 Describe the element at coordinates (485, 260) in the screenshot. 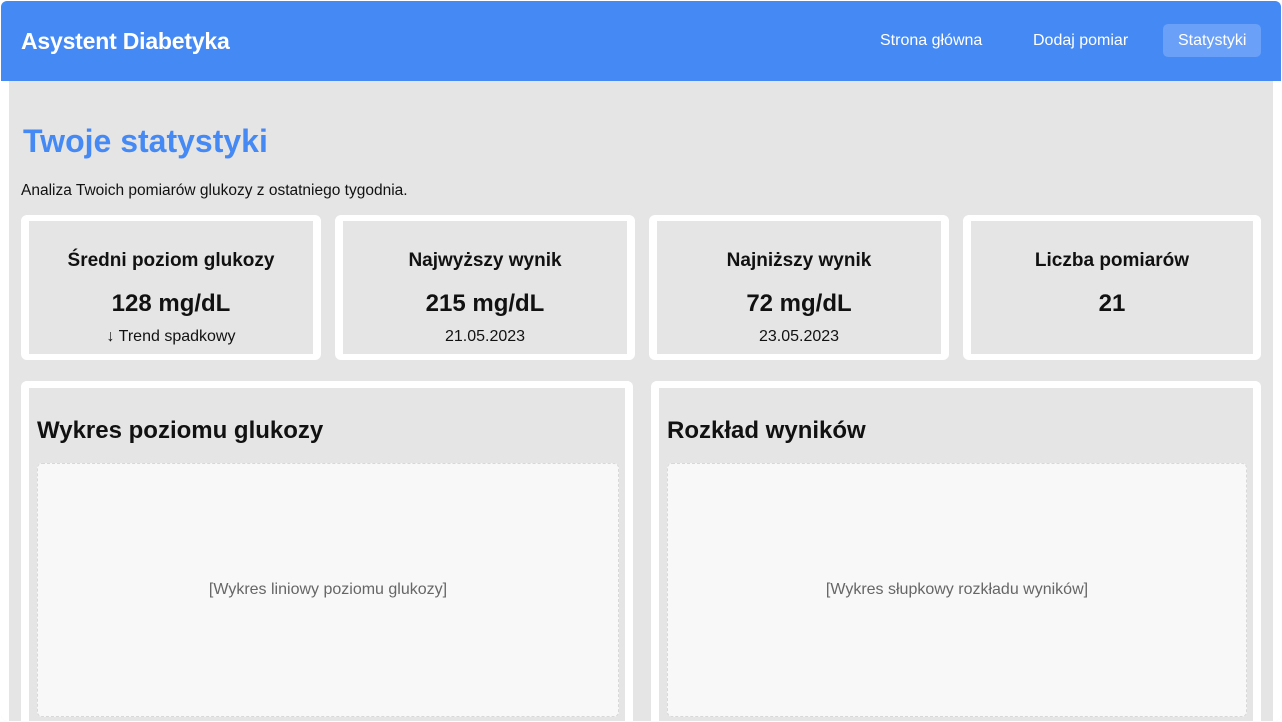

I see `stat-label: Najwyższy wynik` at that location.